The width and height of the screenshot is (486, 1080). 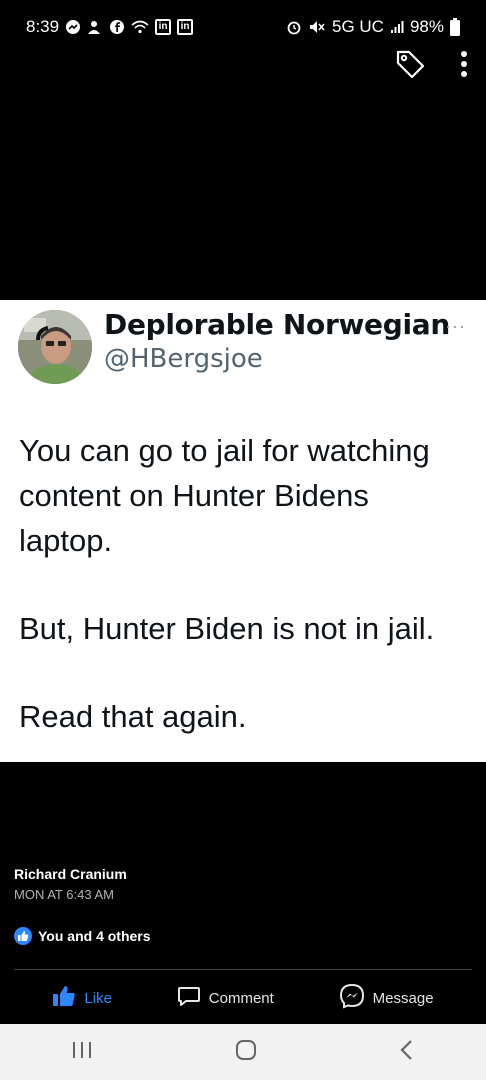 I want to click on navigation-bar, so click(x=243, y=1052).